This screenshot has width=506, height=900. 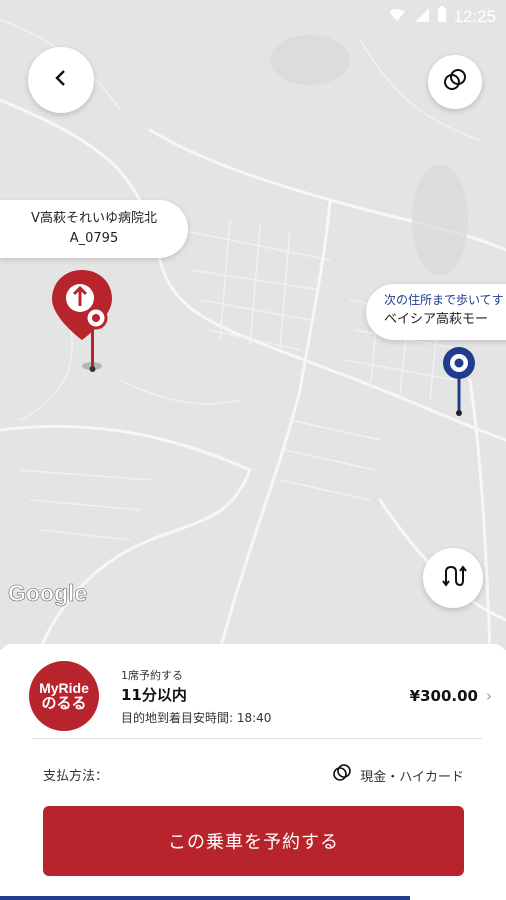 What do you see at coordinates (94, 229) in the screenshot?
I see `origin-label: V高萩それいゆ病院北 A_0795` at bounding box center [94, 229].